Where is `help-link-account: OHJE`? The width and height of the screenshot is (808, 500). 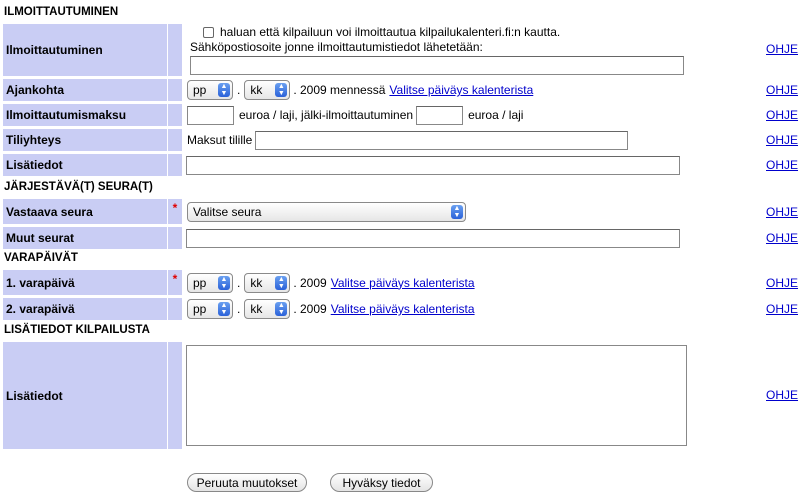 help-link-account: OHJE is located at coordinates (782, 140).